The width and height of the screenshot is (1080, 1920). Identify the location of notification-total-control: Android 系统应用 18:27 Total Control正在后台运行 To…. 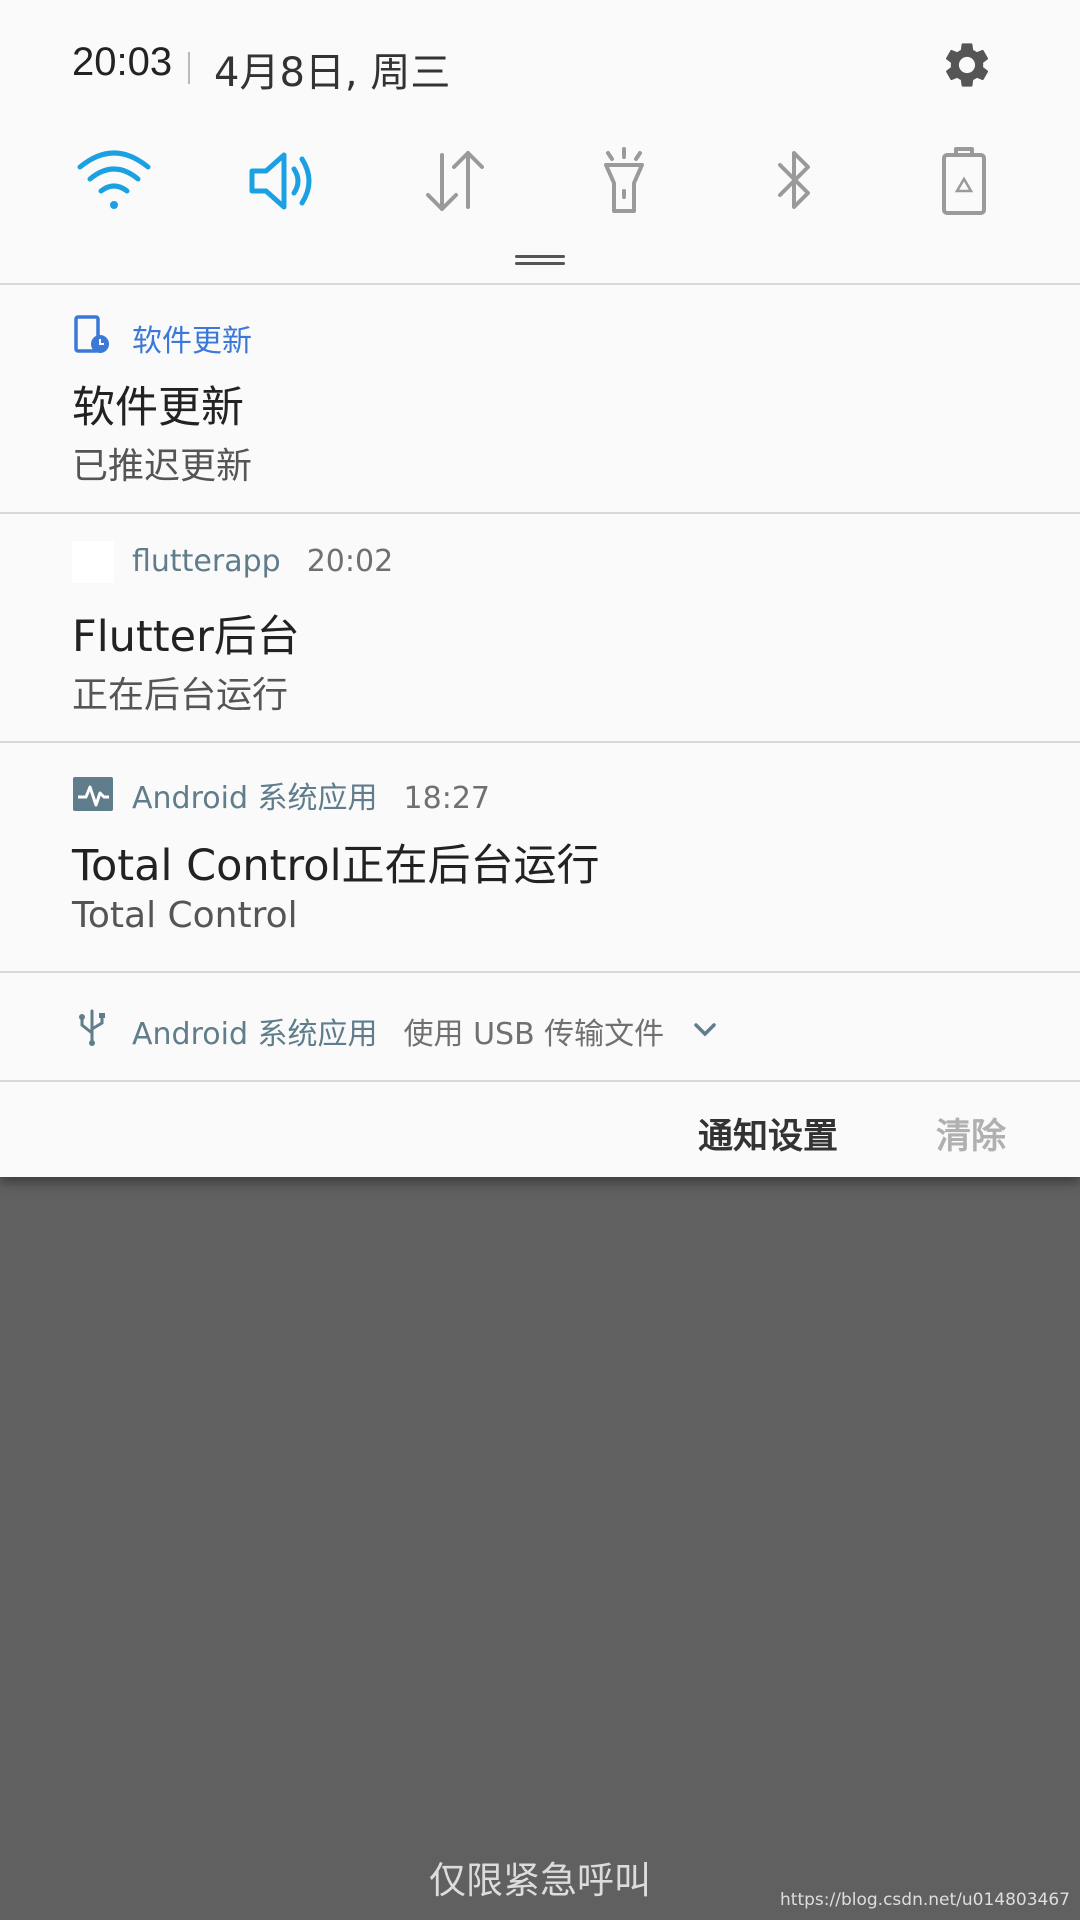
(540, 858).